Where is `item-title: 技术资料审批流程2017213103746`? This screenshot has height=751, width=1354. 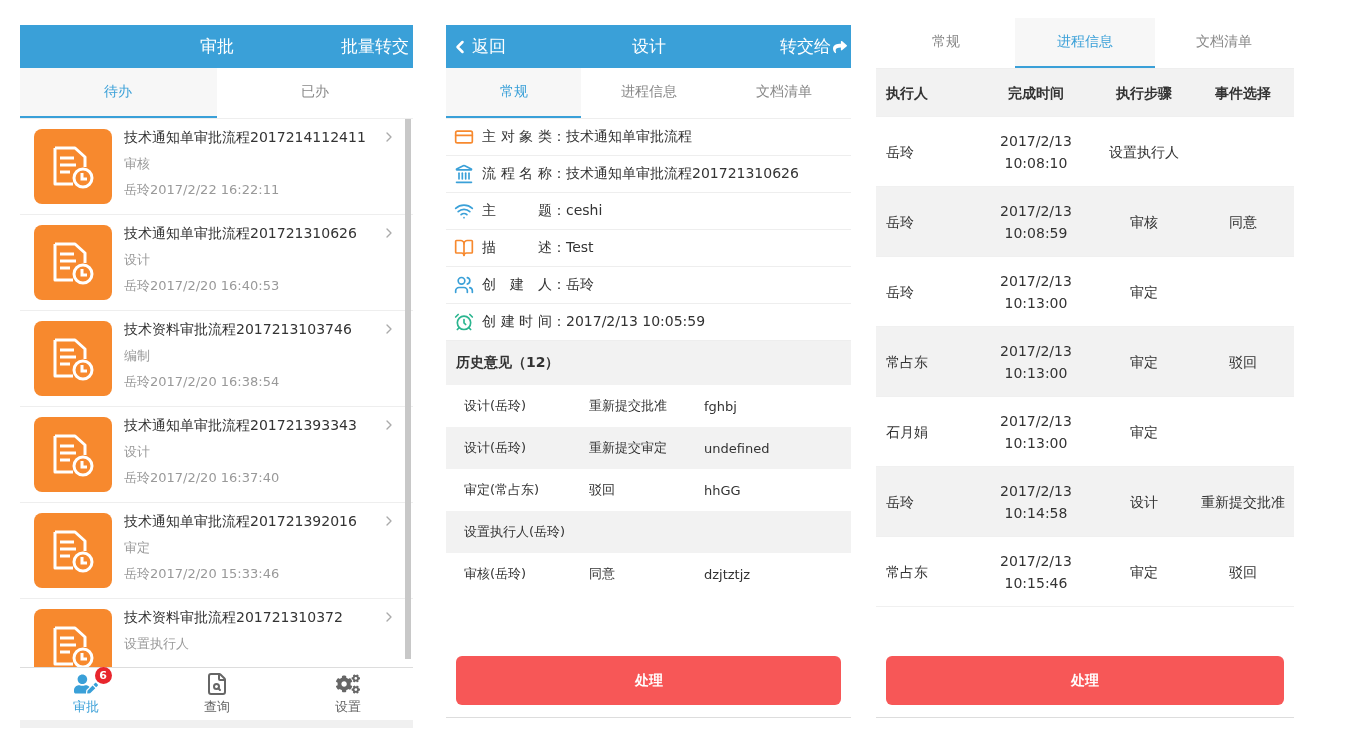
item-title: 技术资料审批流程2017213103746 is located at coordinates (238, 330).